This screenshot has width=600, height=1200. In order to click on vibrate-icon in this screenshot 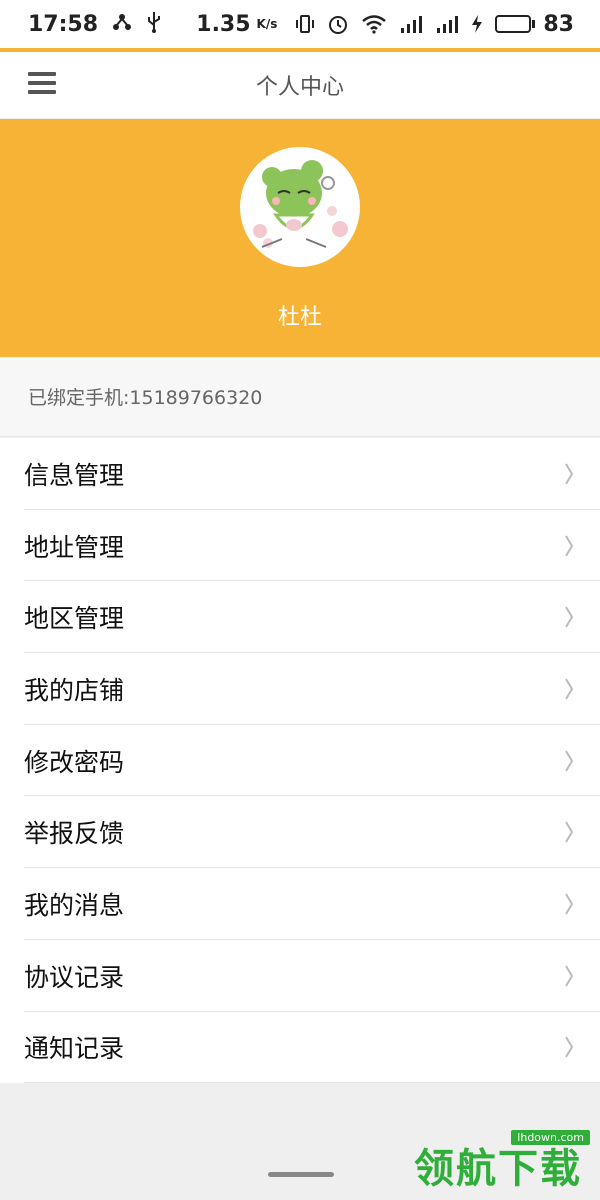, I will do `click(305, 24)`.